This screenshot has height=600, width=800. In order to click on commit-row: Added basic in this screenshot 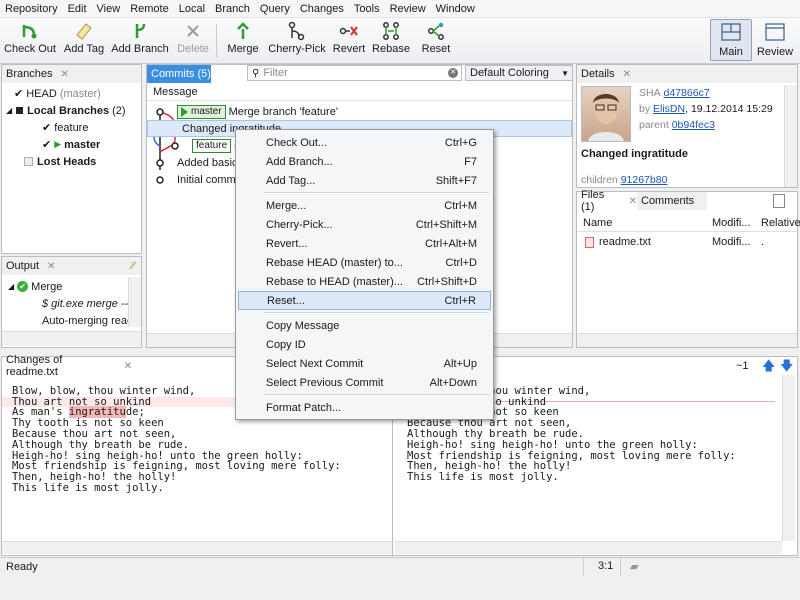, I will do `click(207, 162)`.